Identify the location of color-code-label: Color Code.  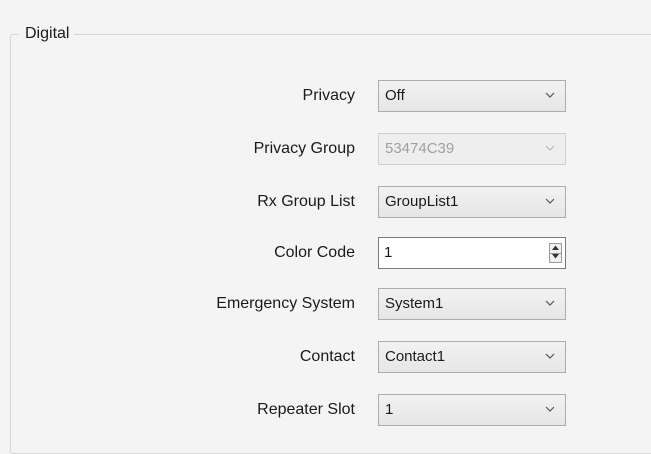
(314, 252).